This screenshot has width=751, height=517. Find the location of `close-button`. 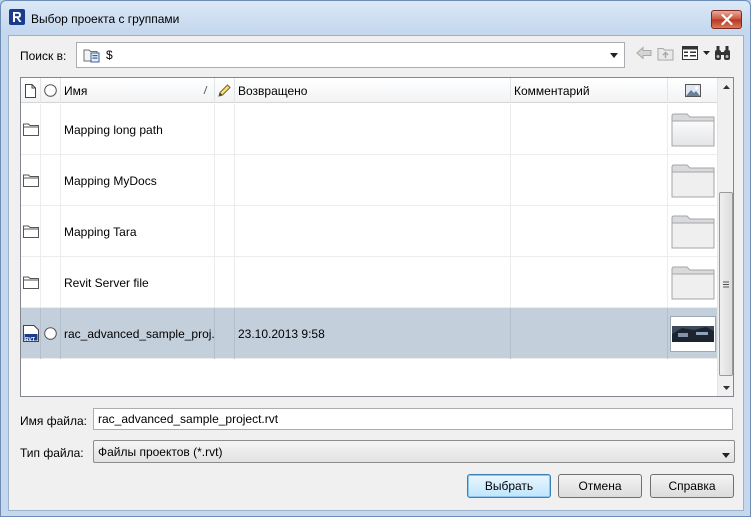

close-button is located at coordinates (726, 19).